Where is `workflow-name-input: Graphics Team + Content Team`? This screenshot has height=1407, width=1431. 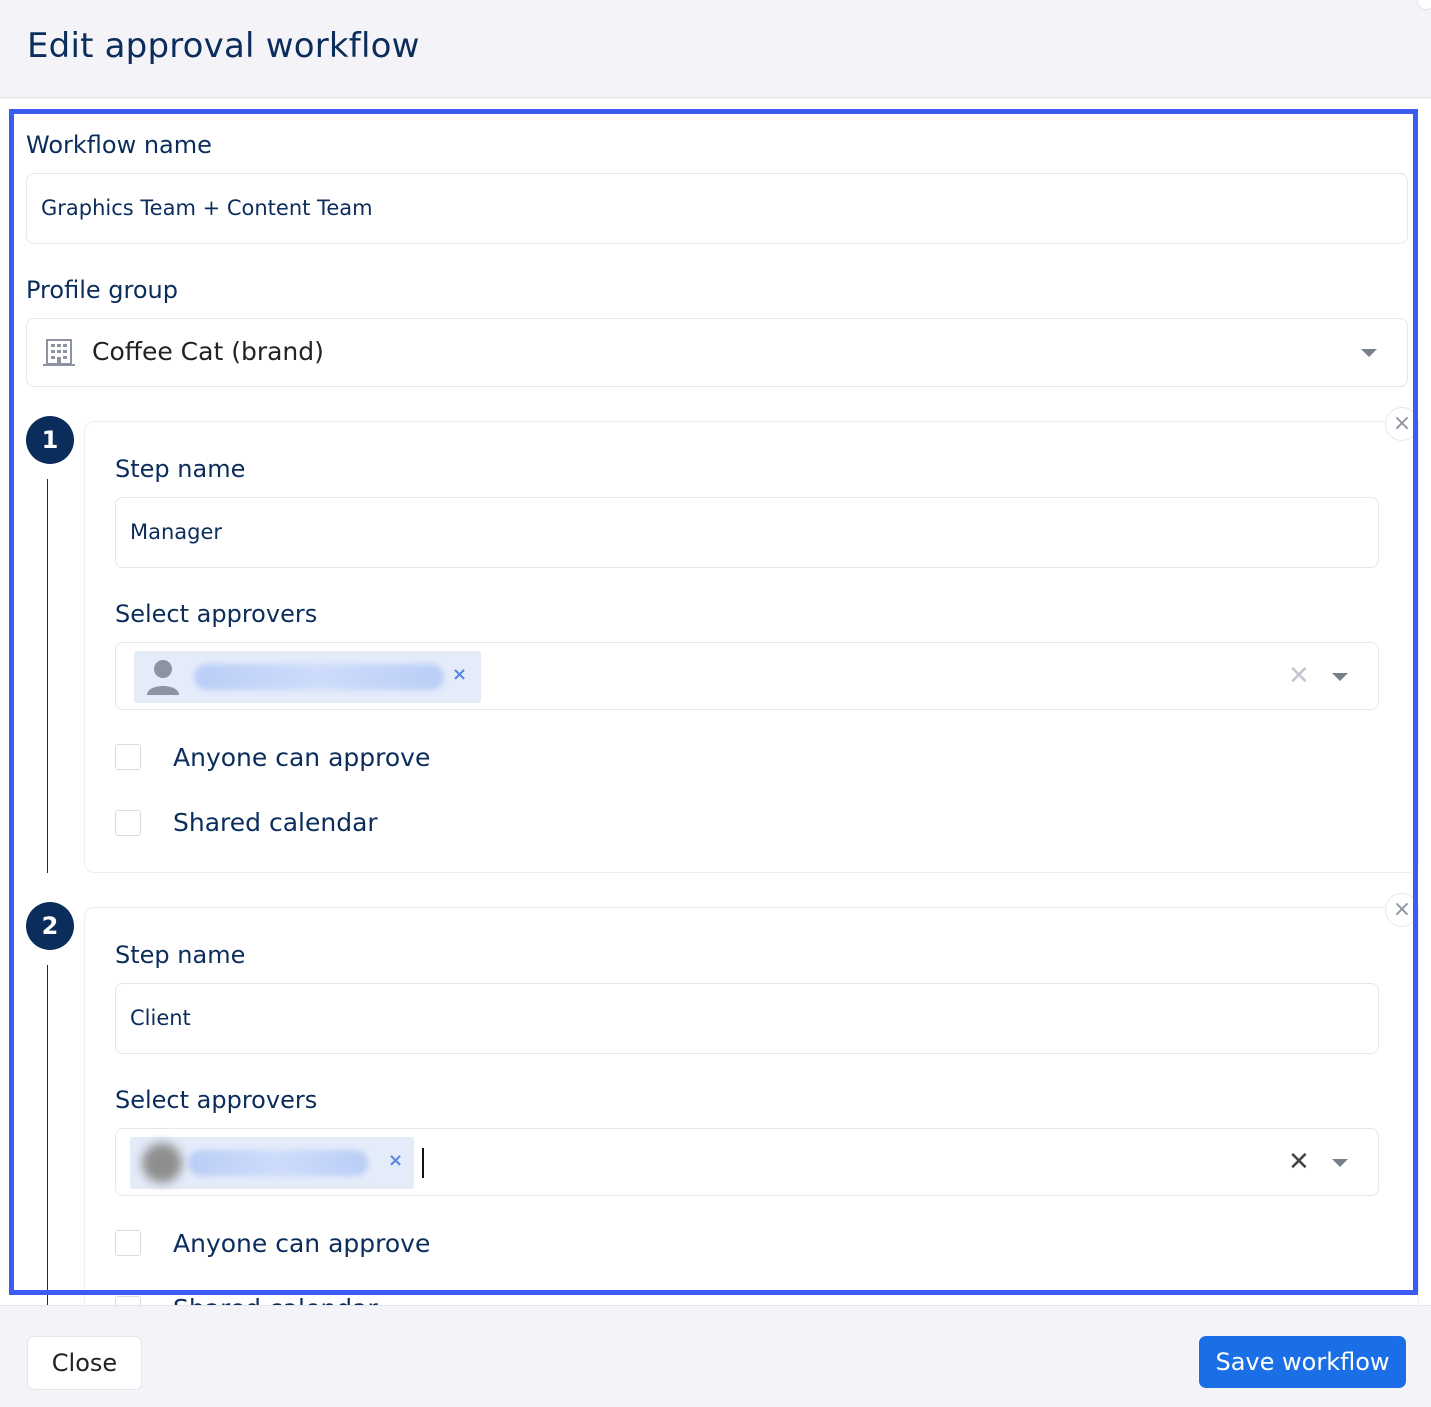
workflow-name-input: Graphics Team + Content Team is located at coordinates (717, 208).